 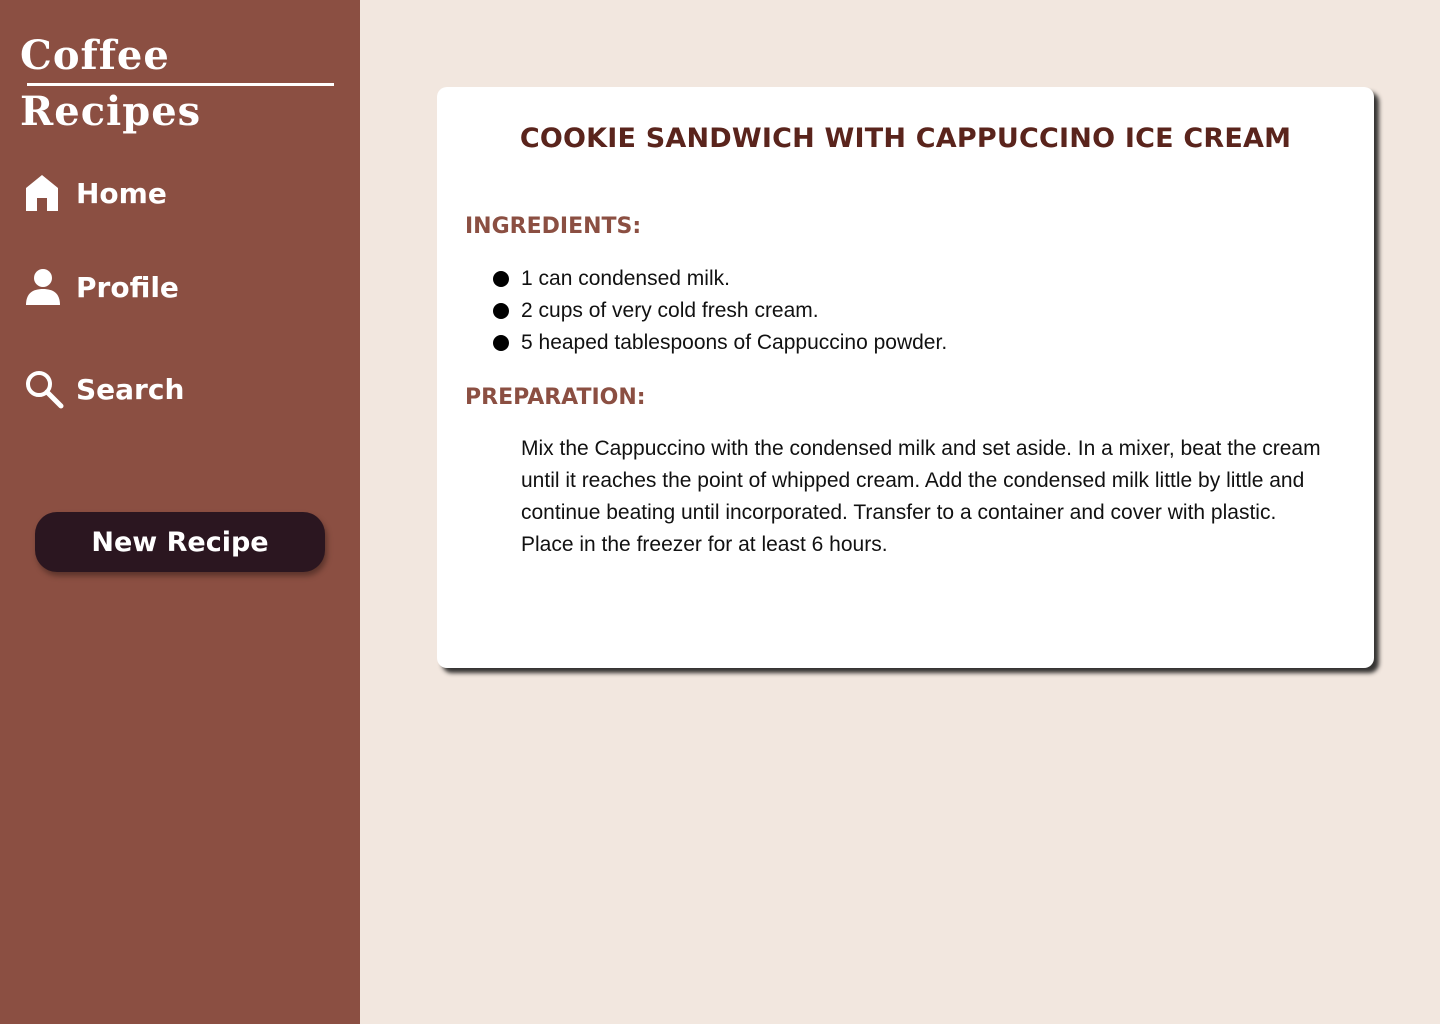 I want to click on ingredients-heading: INGREDIENTS:, so click(x=553, y=226).